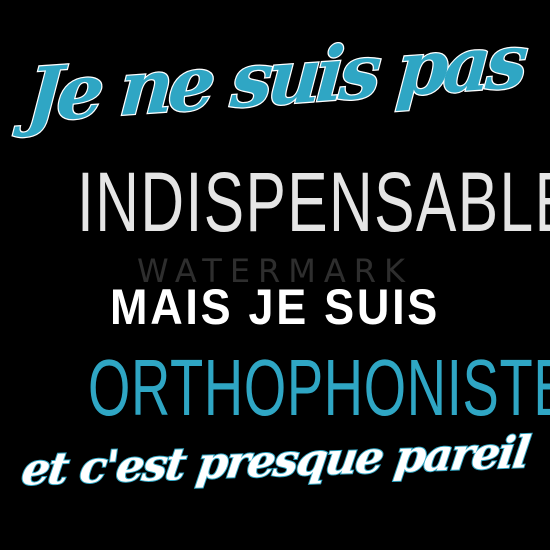 This screenshot has width=550, height=550. Describe the element at coordinates (275, 461) in the screenshot. I see `headline-script-bottom: et c'est presque pareil` at that location.